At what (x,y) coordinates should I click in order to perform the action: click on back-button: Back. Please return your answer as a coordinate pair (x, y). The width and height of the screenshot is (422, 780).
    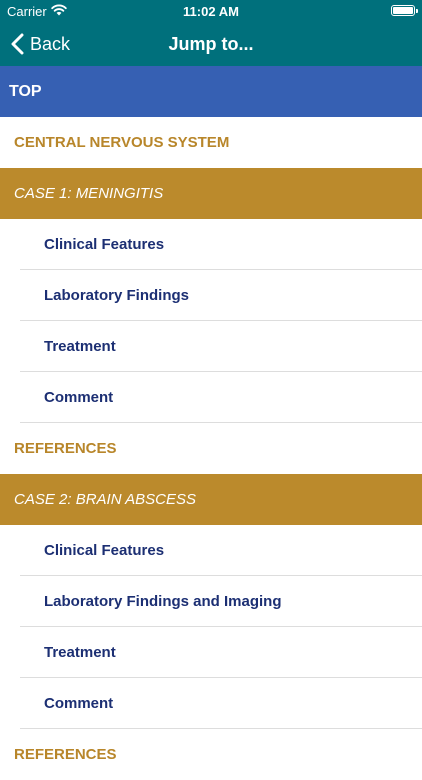
    Looking at the image, I should click on (40, 44).